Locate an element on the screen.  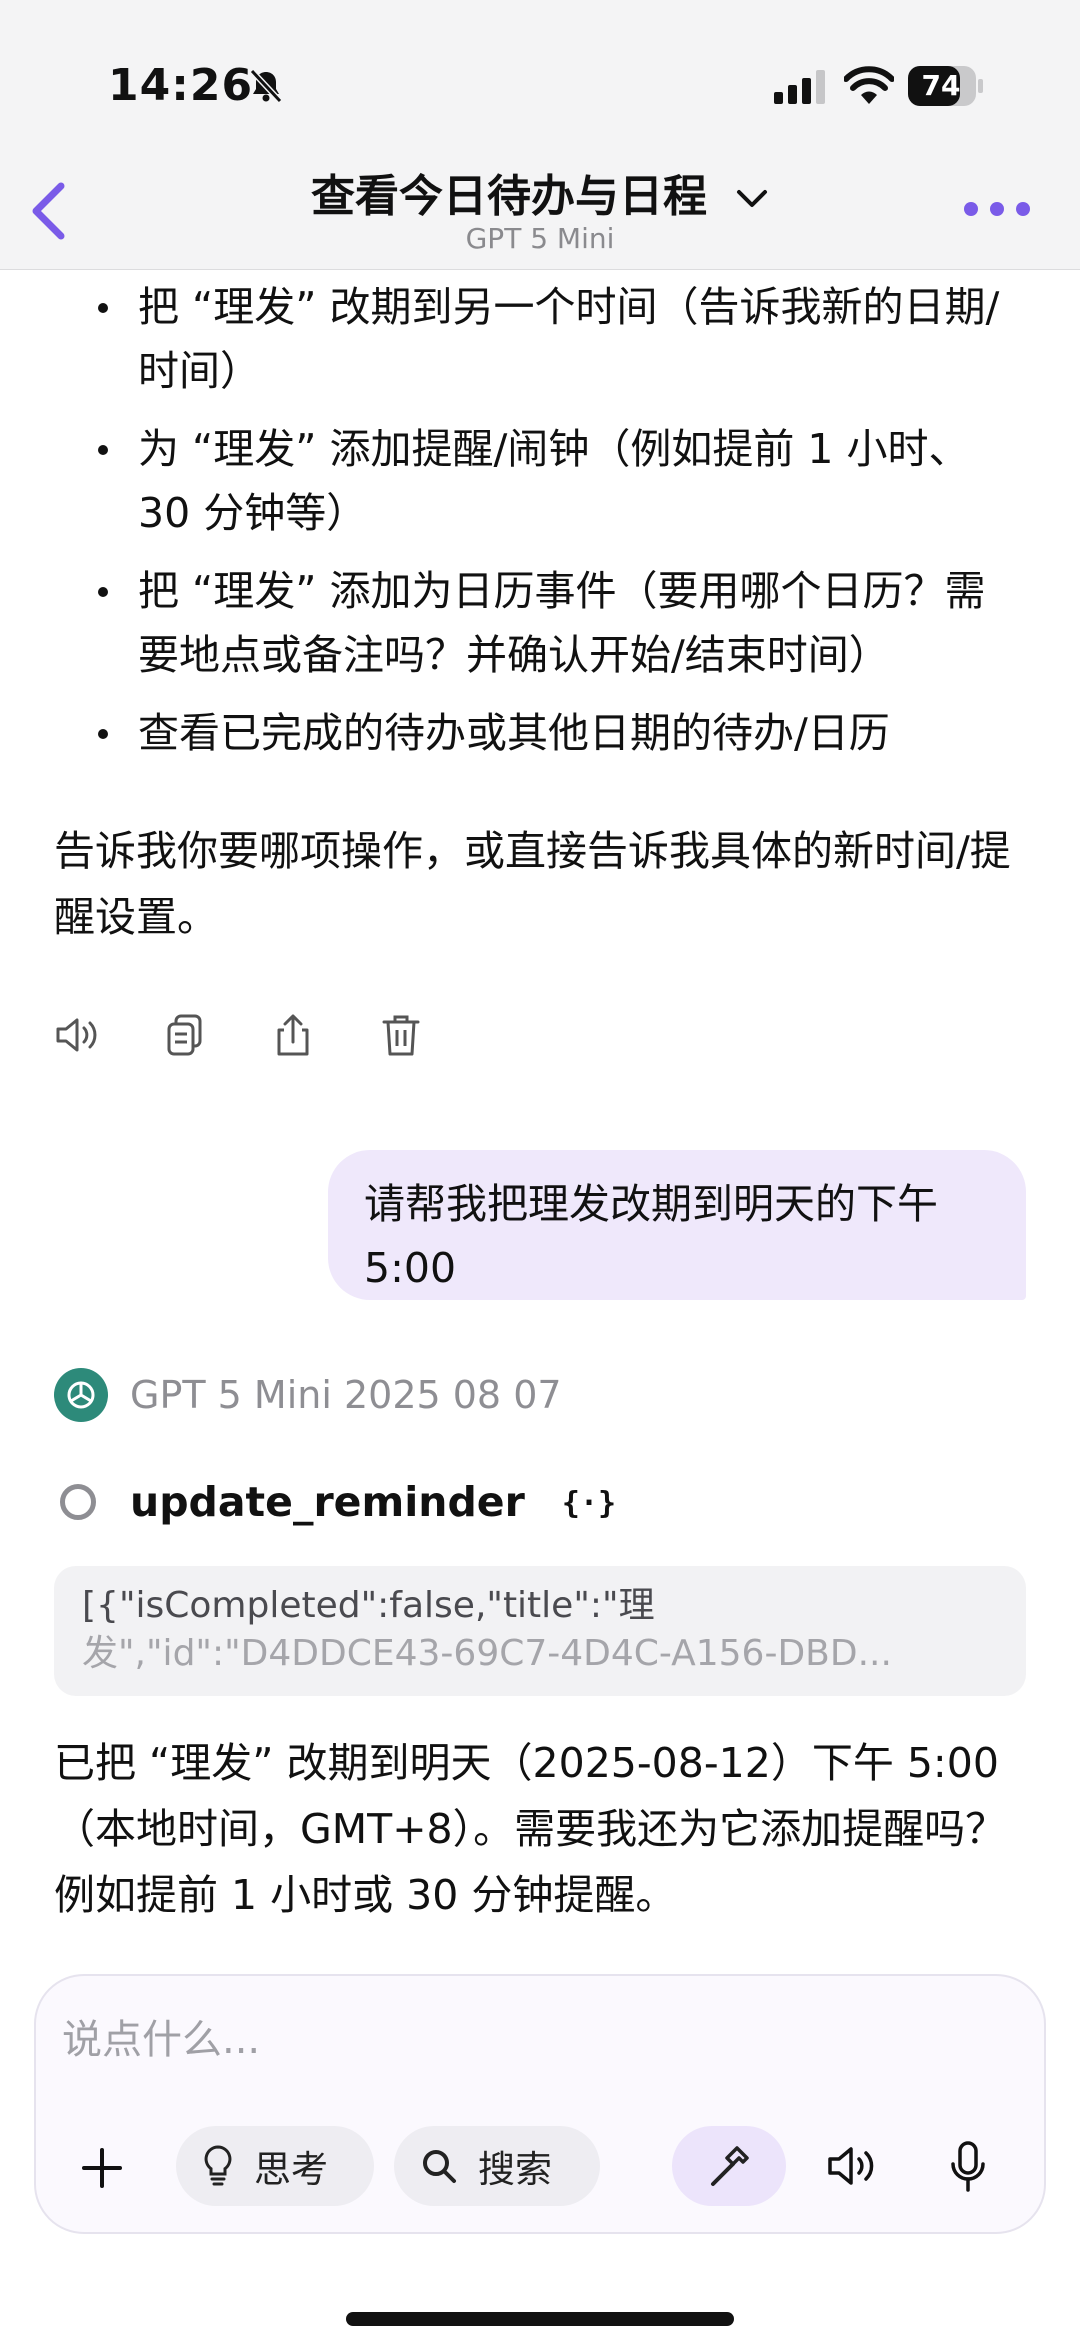
think-button: 思考 is located at coordinates (275, 2166).